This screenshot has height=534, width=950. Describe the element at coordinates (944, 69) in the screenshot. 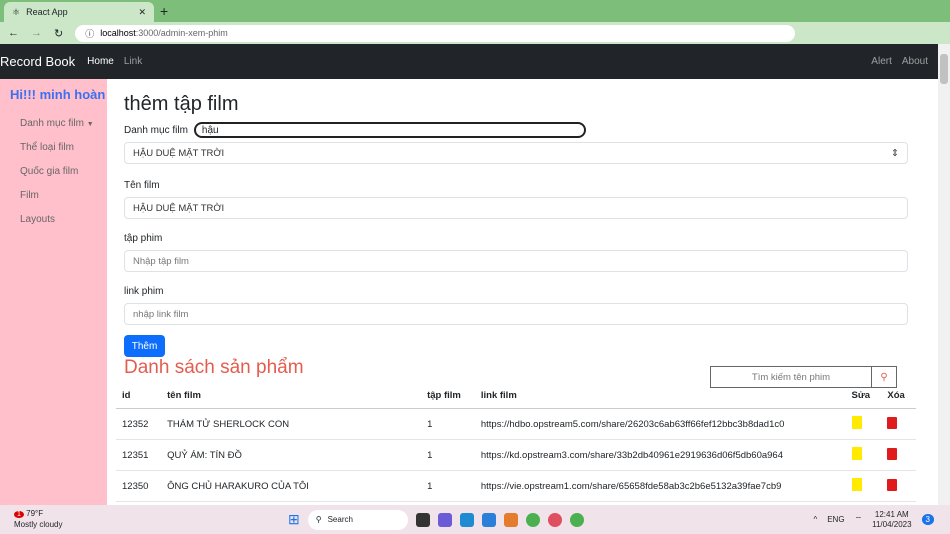

I see `scrollbar-thumb` at that location.